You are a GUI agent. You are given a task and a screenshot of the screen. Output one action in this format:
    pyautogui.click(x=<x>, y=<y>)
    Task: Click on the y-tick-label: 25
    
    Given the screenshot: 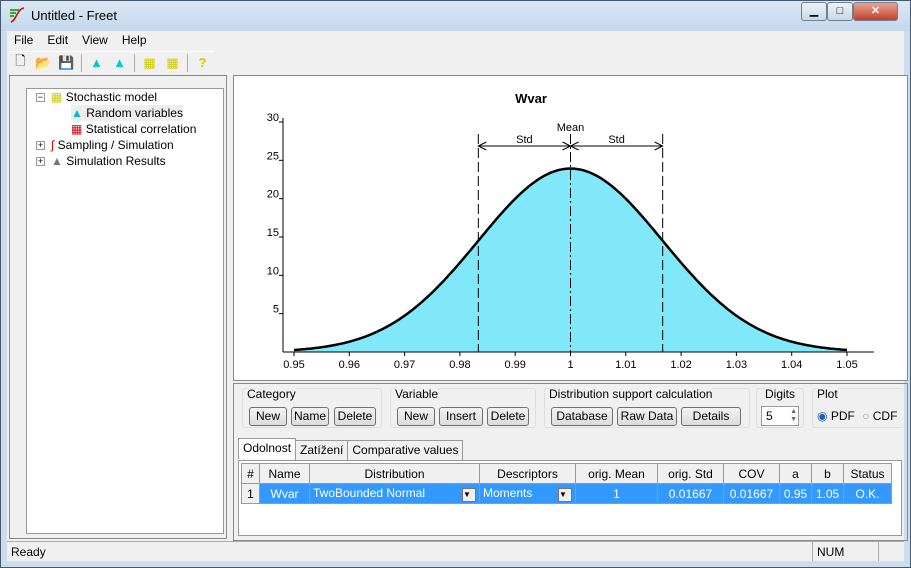 What is the action you would take?
    pyautogui.click(x=273, y=156)
    